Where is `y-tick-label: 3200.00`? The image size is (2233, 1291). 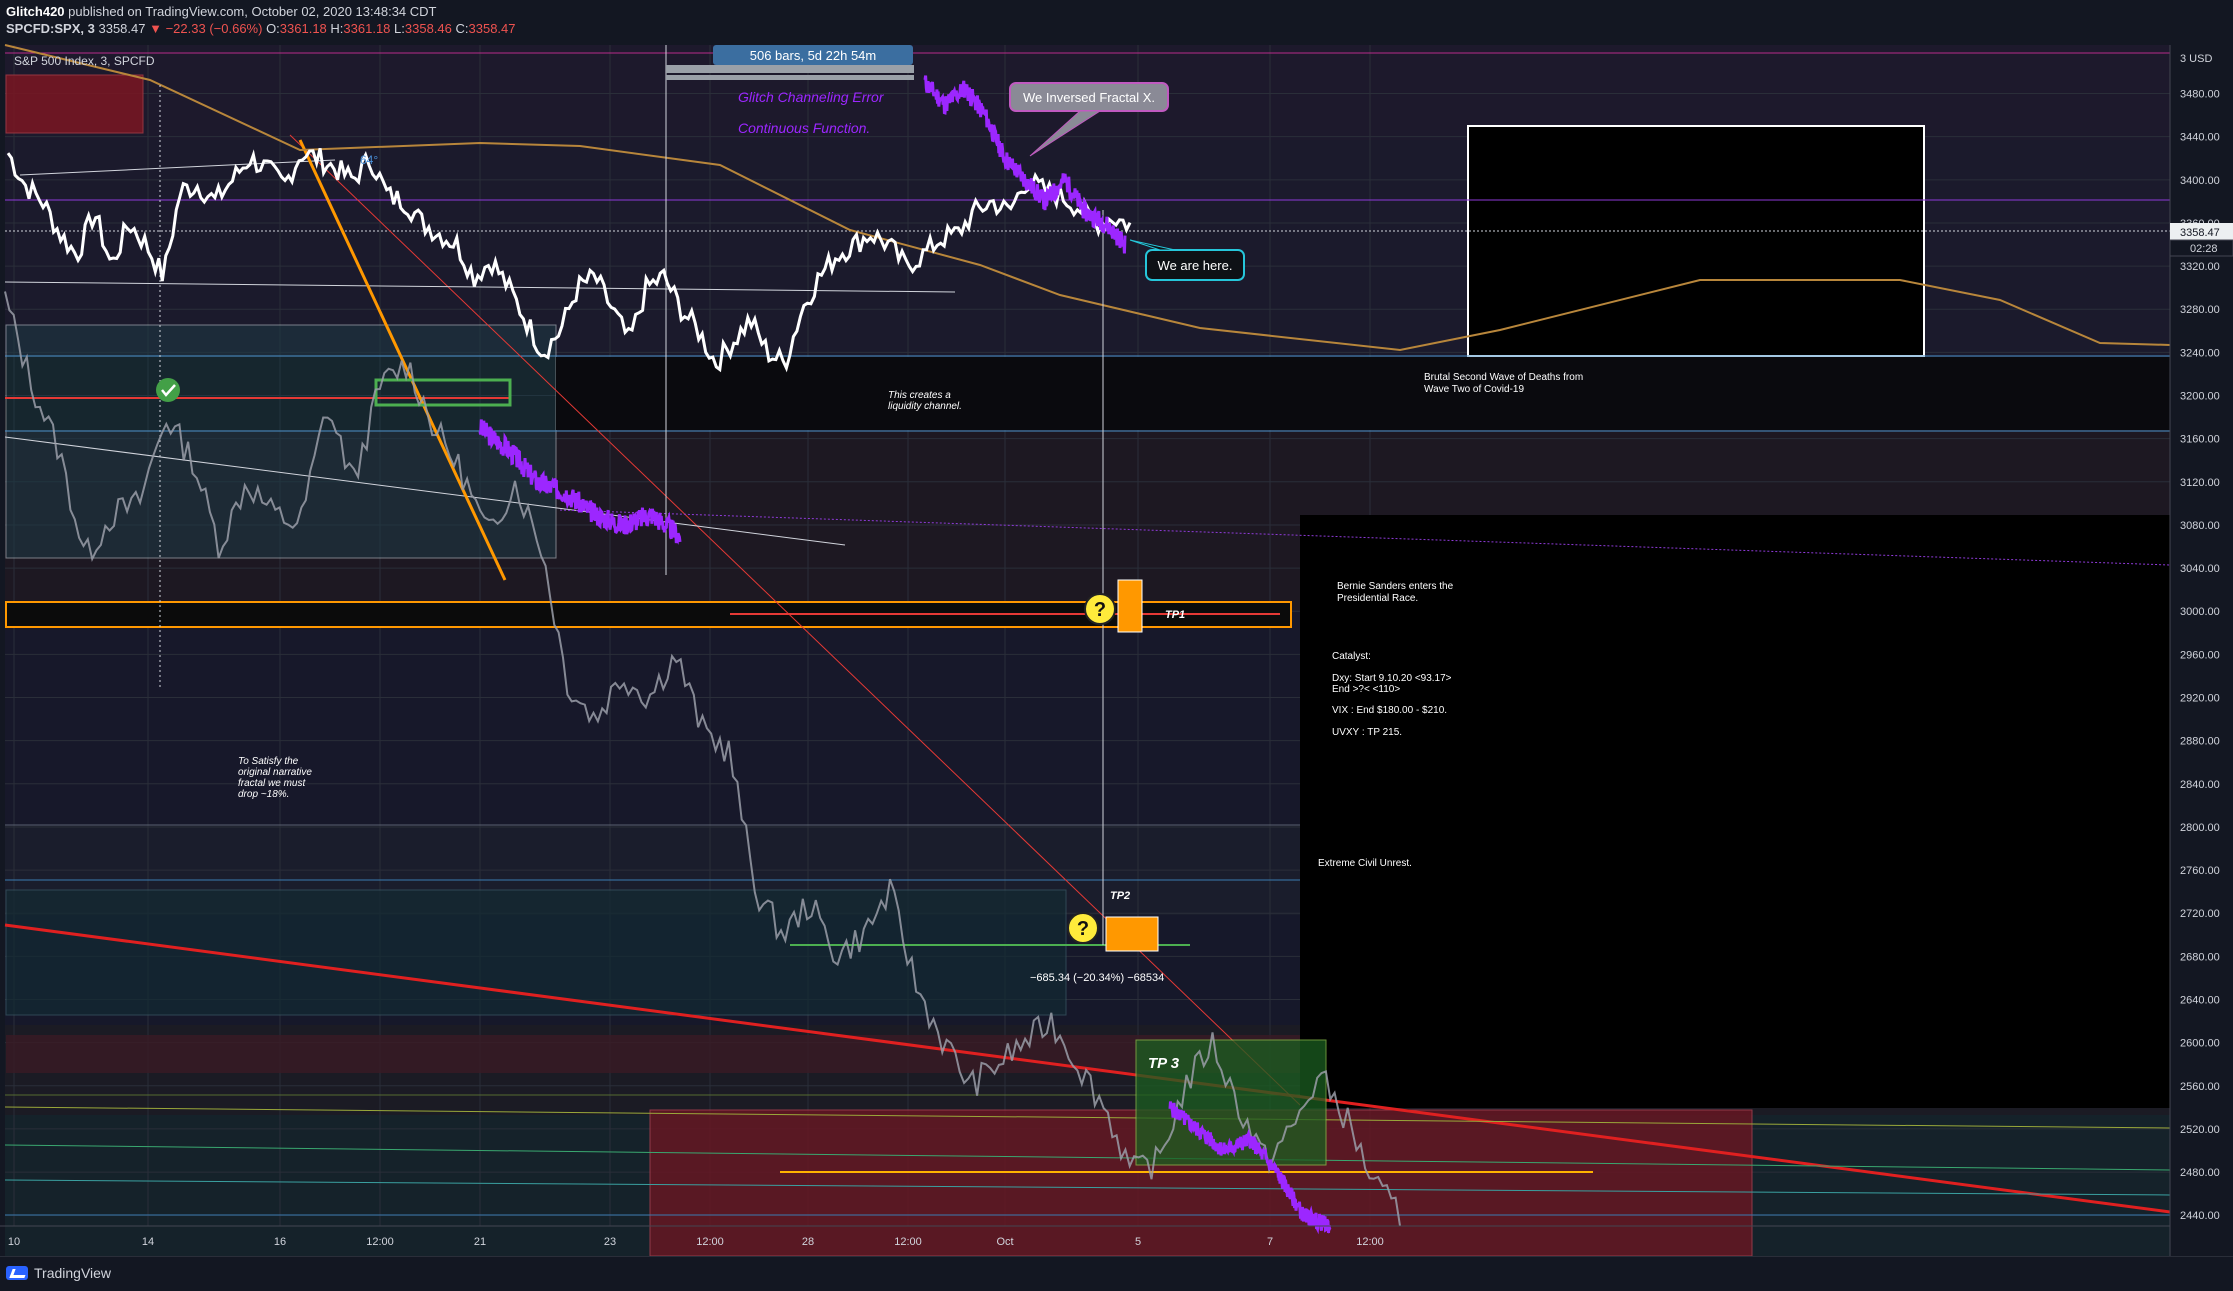
y-tick-label: 3200.00 is located at coordinates (2200, 397).